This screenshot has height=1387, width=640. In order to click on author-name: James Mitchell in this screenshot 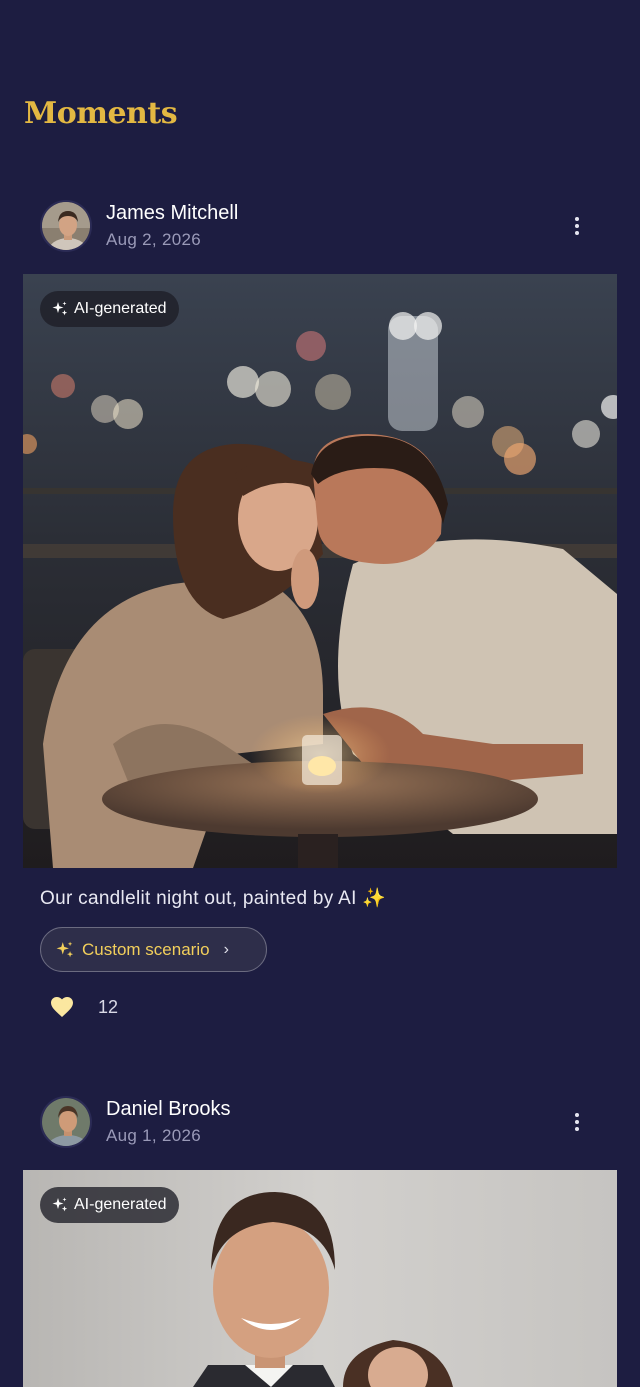, I will do `click(172, 213)`.